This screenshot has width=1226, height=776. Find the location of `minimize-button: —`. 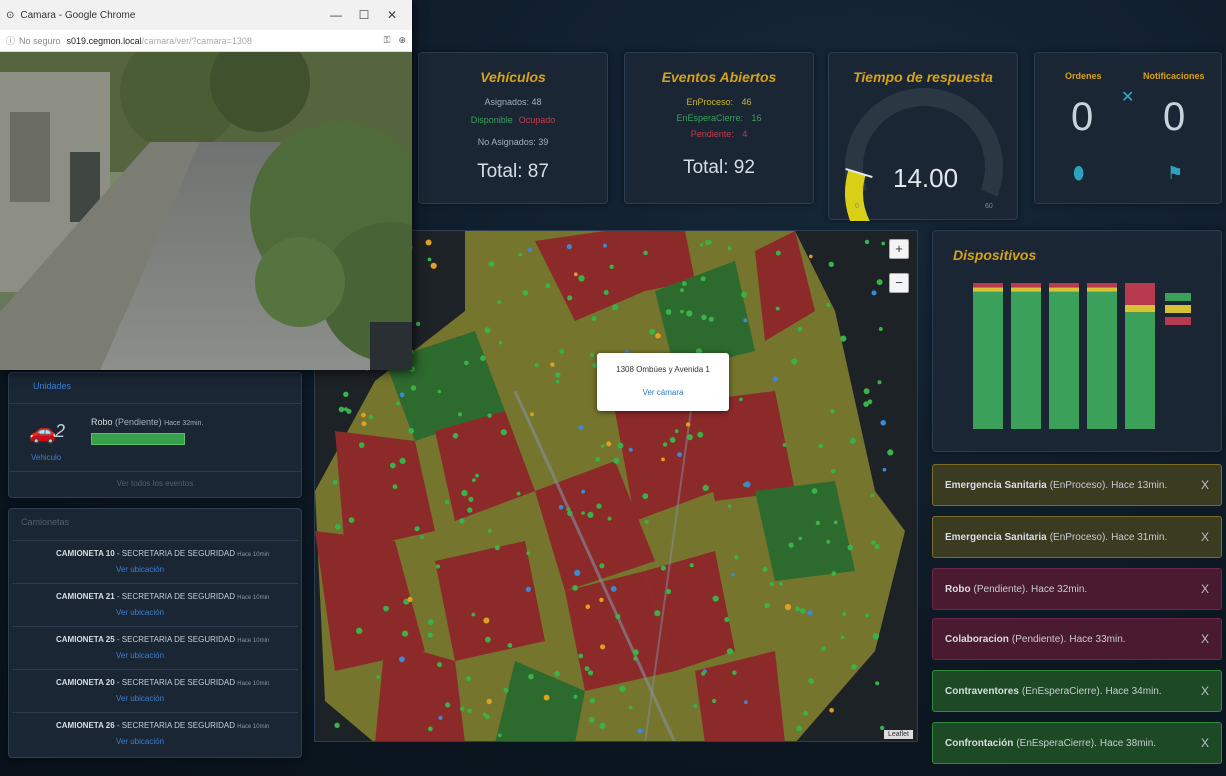

minimize-button: — is located at coordinates (336, 15).